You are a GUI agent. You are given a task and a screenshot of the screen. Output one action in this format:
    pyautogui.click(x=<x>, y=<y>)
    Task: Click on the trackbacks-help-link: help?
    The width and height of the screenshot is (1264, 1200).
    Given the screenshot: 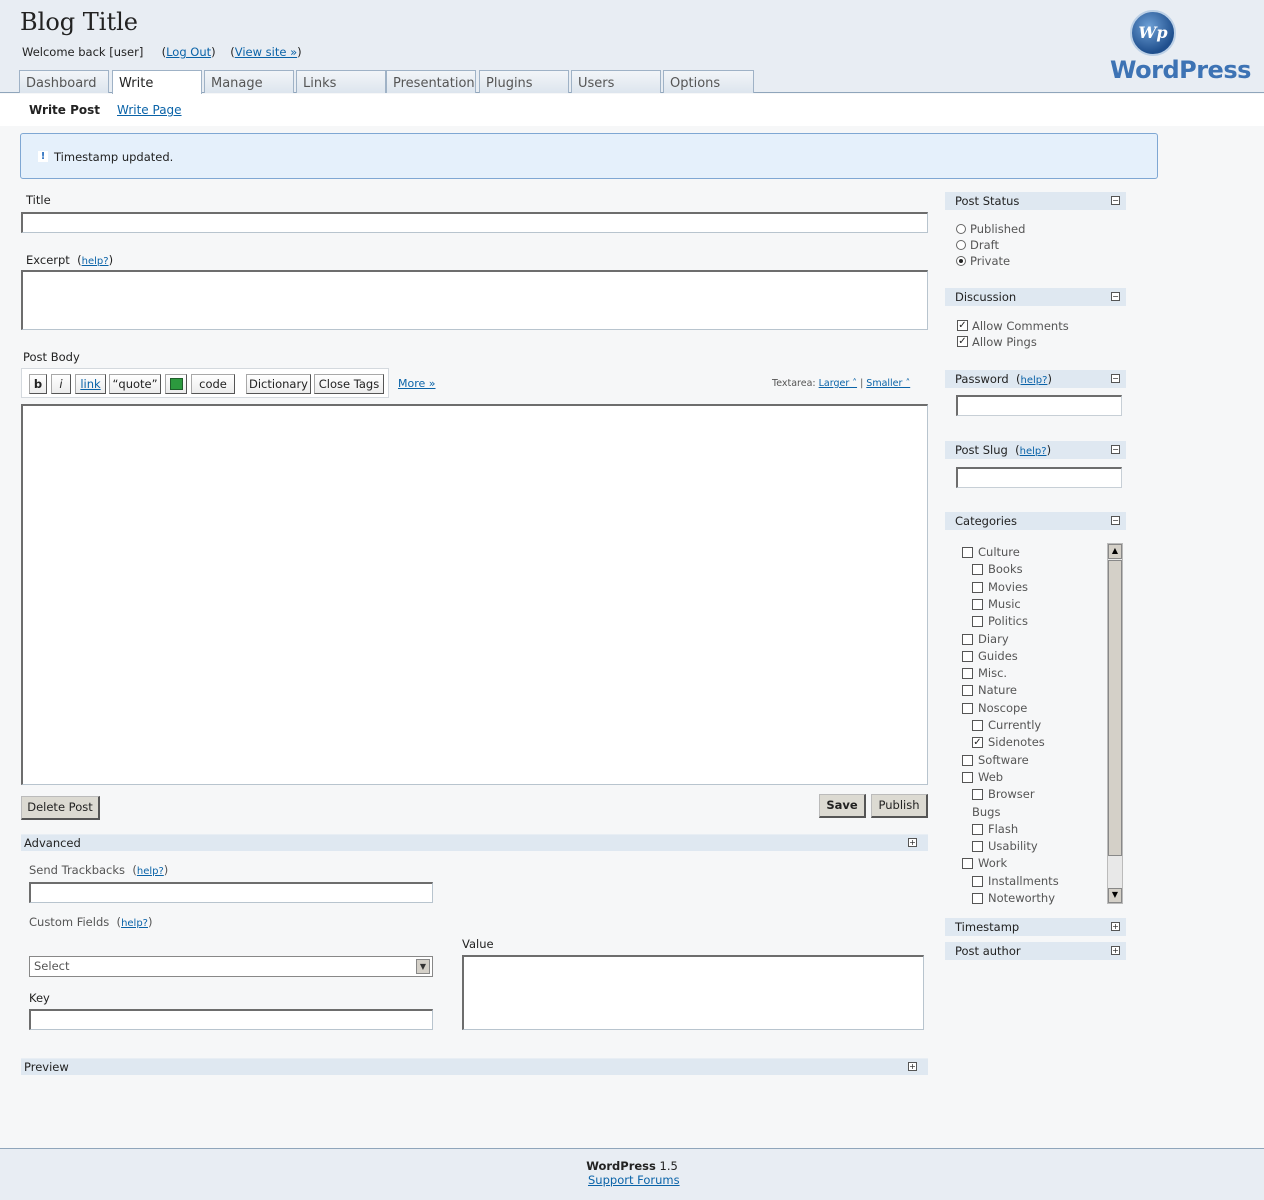 What is the action you would take?
    pyautogui.click(x=150, y=871)
    